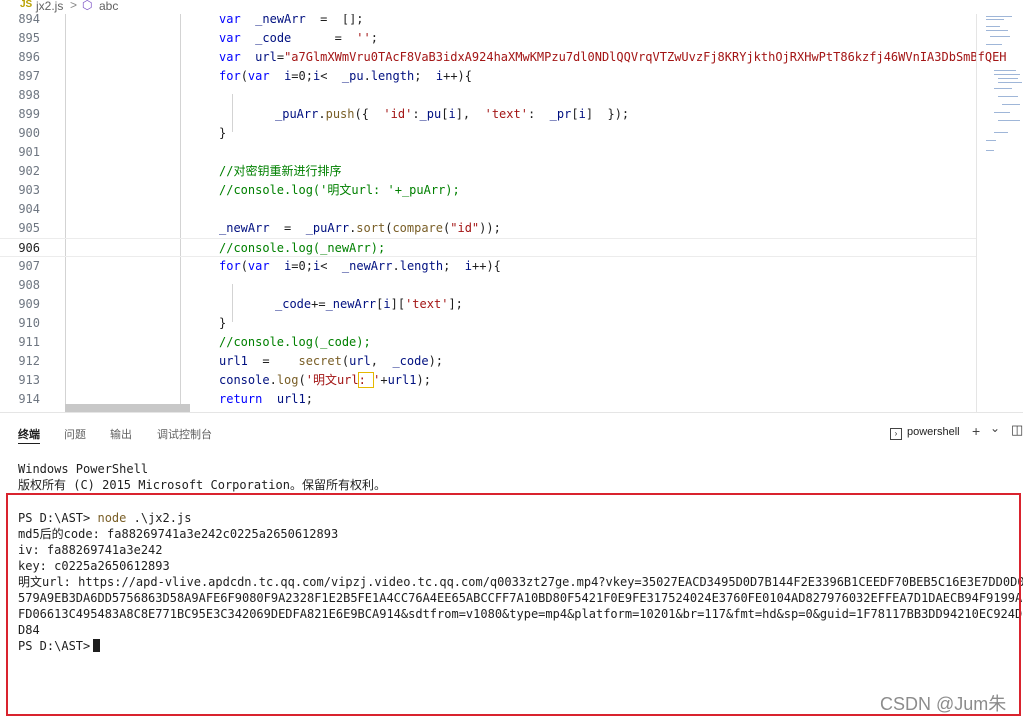 The height and width of the screenshot is (721, 1023). What do you see at coordinates (488, 380) in the screenshot?
I see `code-line: 913 console.log('明文url: '+url1);` at bounding box center [488, 380].